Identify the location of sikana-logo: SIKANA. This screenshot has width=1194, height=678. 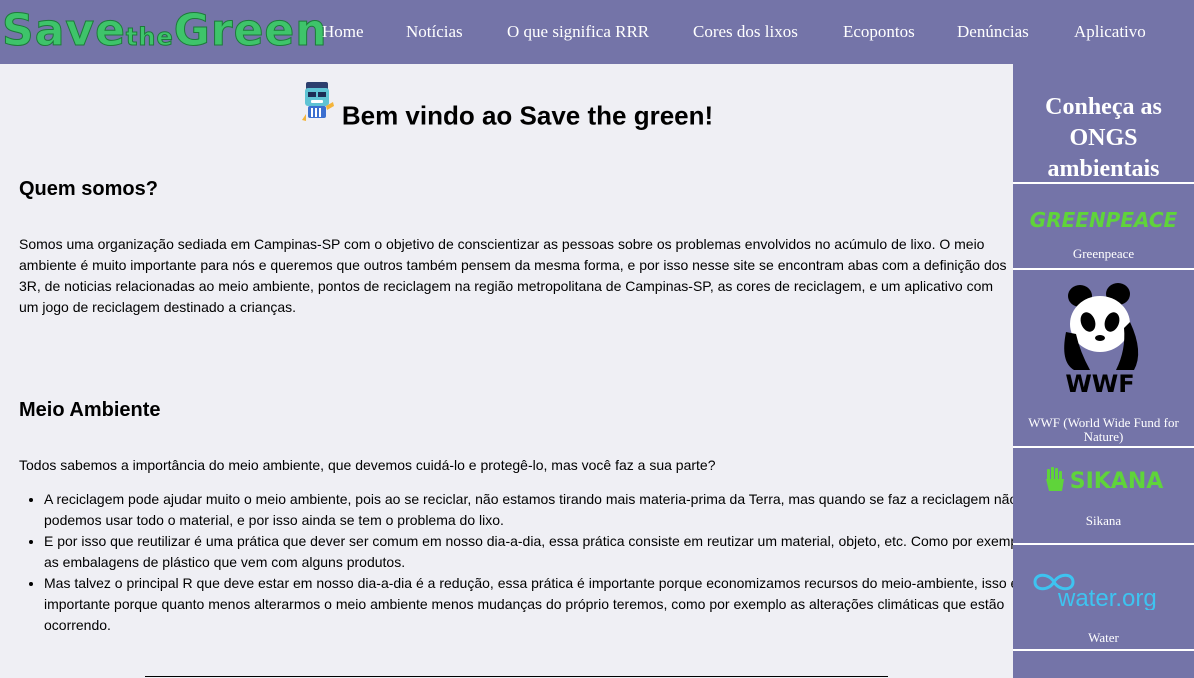
(1103, 481).